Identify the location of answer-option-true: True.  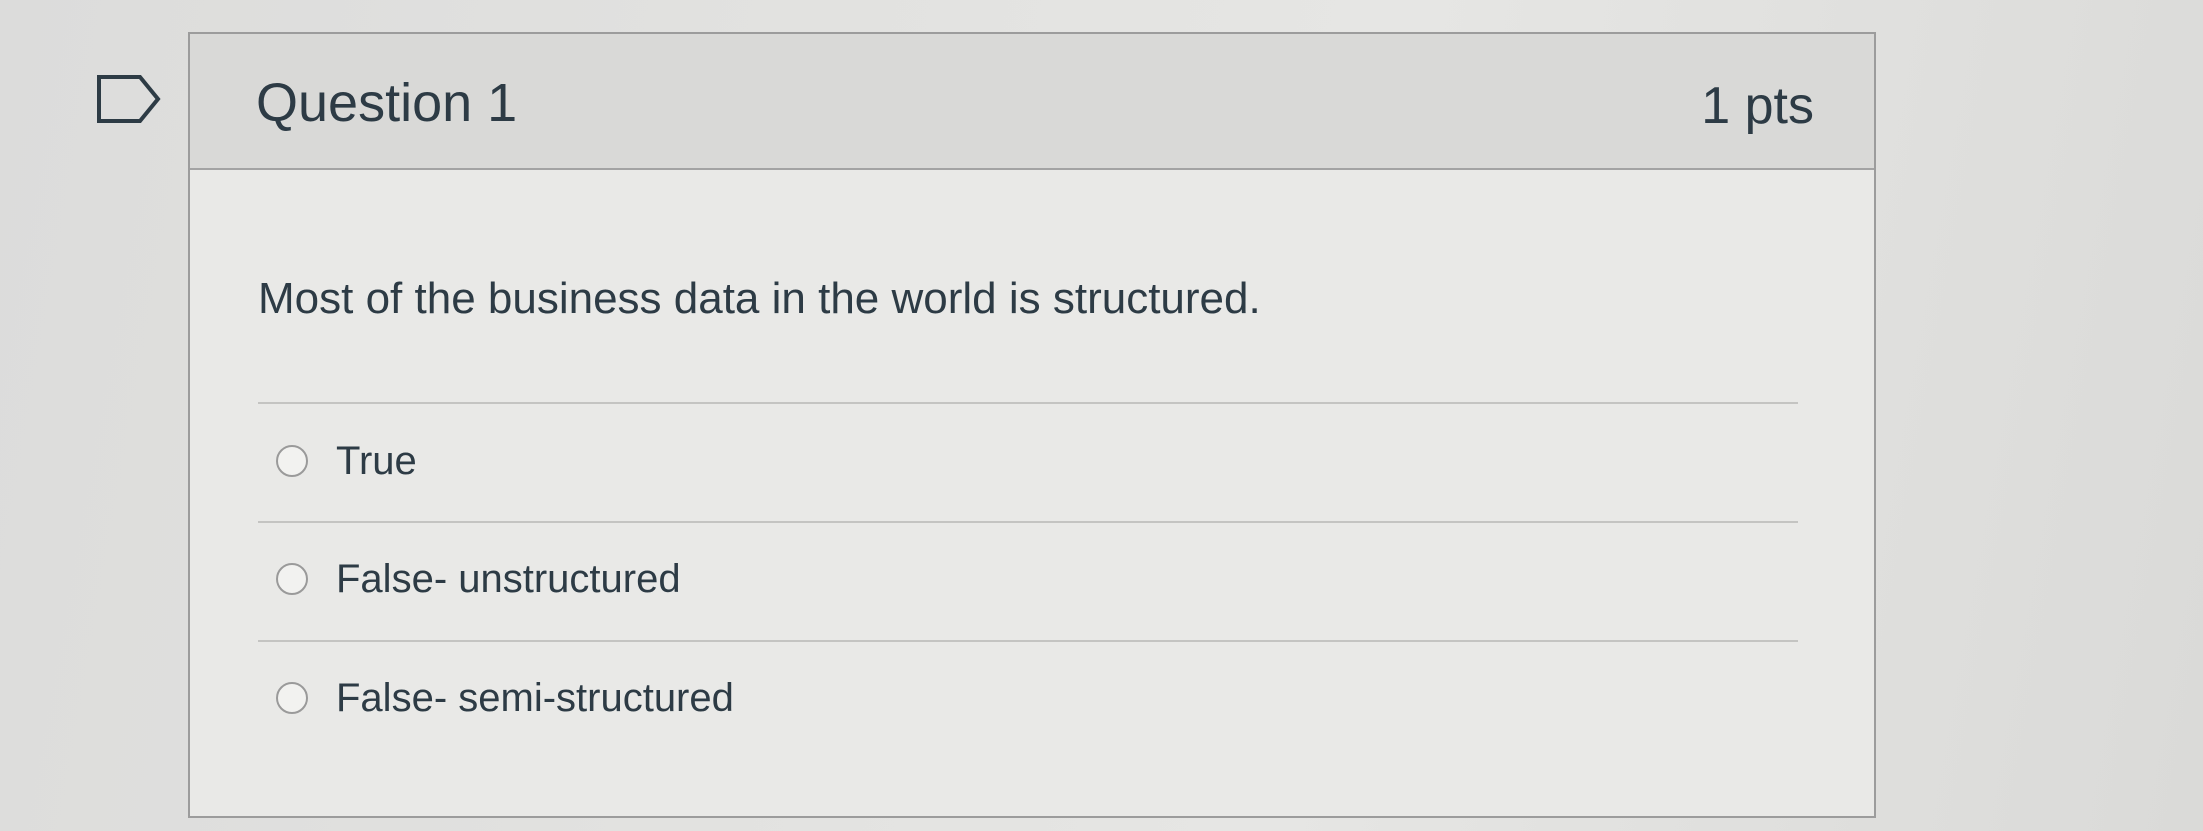
(346, 461).